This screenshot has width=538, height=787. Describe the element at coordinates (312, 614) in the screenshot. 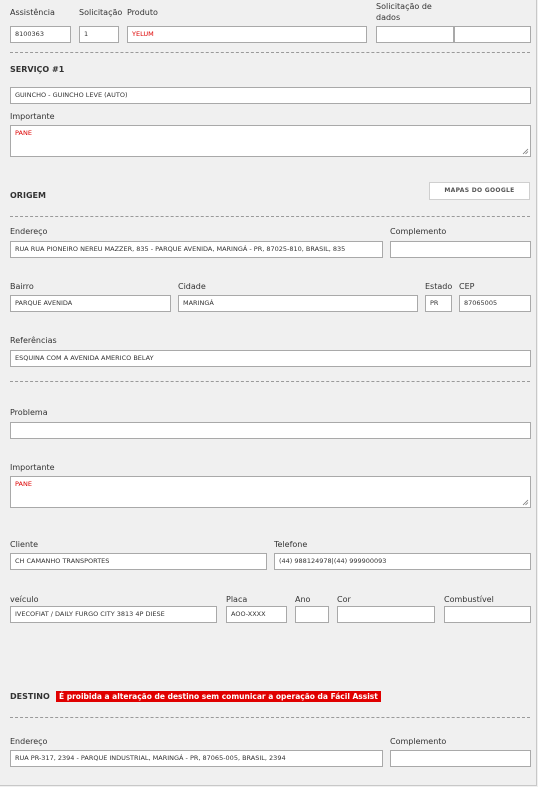

I see `ano-field` at that location.